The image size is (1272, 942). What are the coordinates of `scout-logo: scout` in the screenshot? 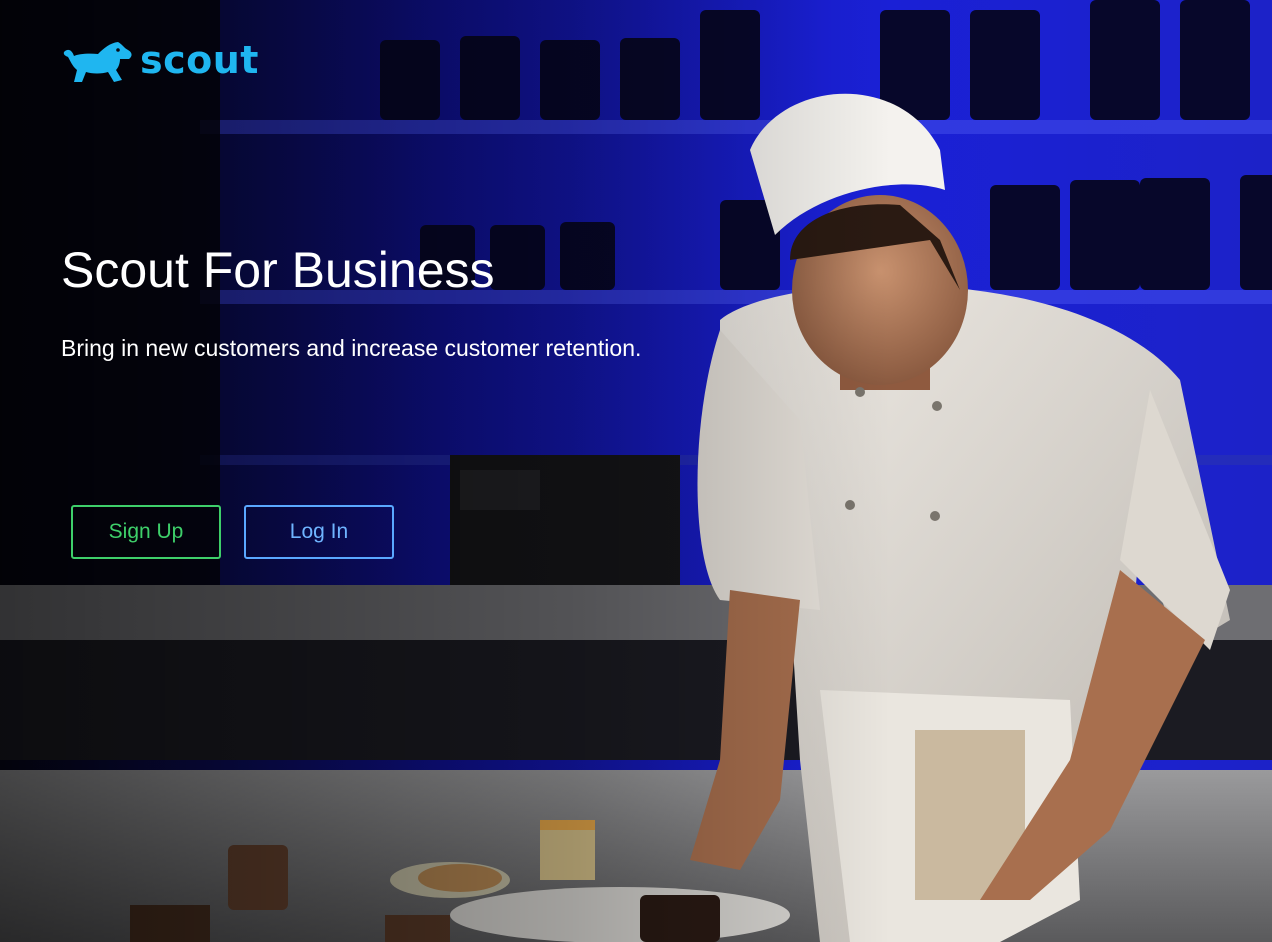 It's located at (160, 62).